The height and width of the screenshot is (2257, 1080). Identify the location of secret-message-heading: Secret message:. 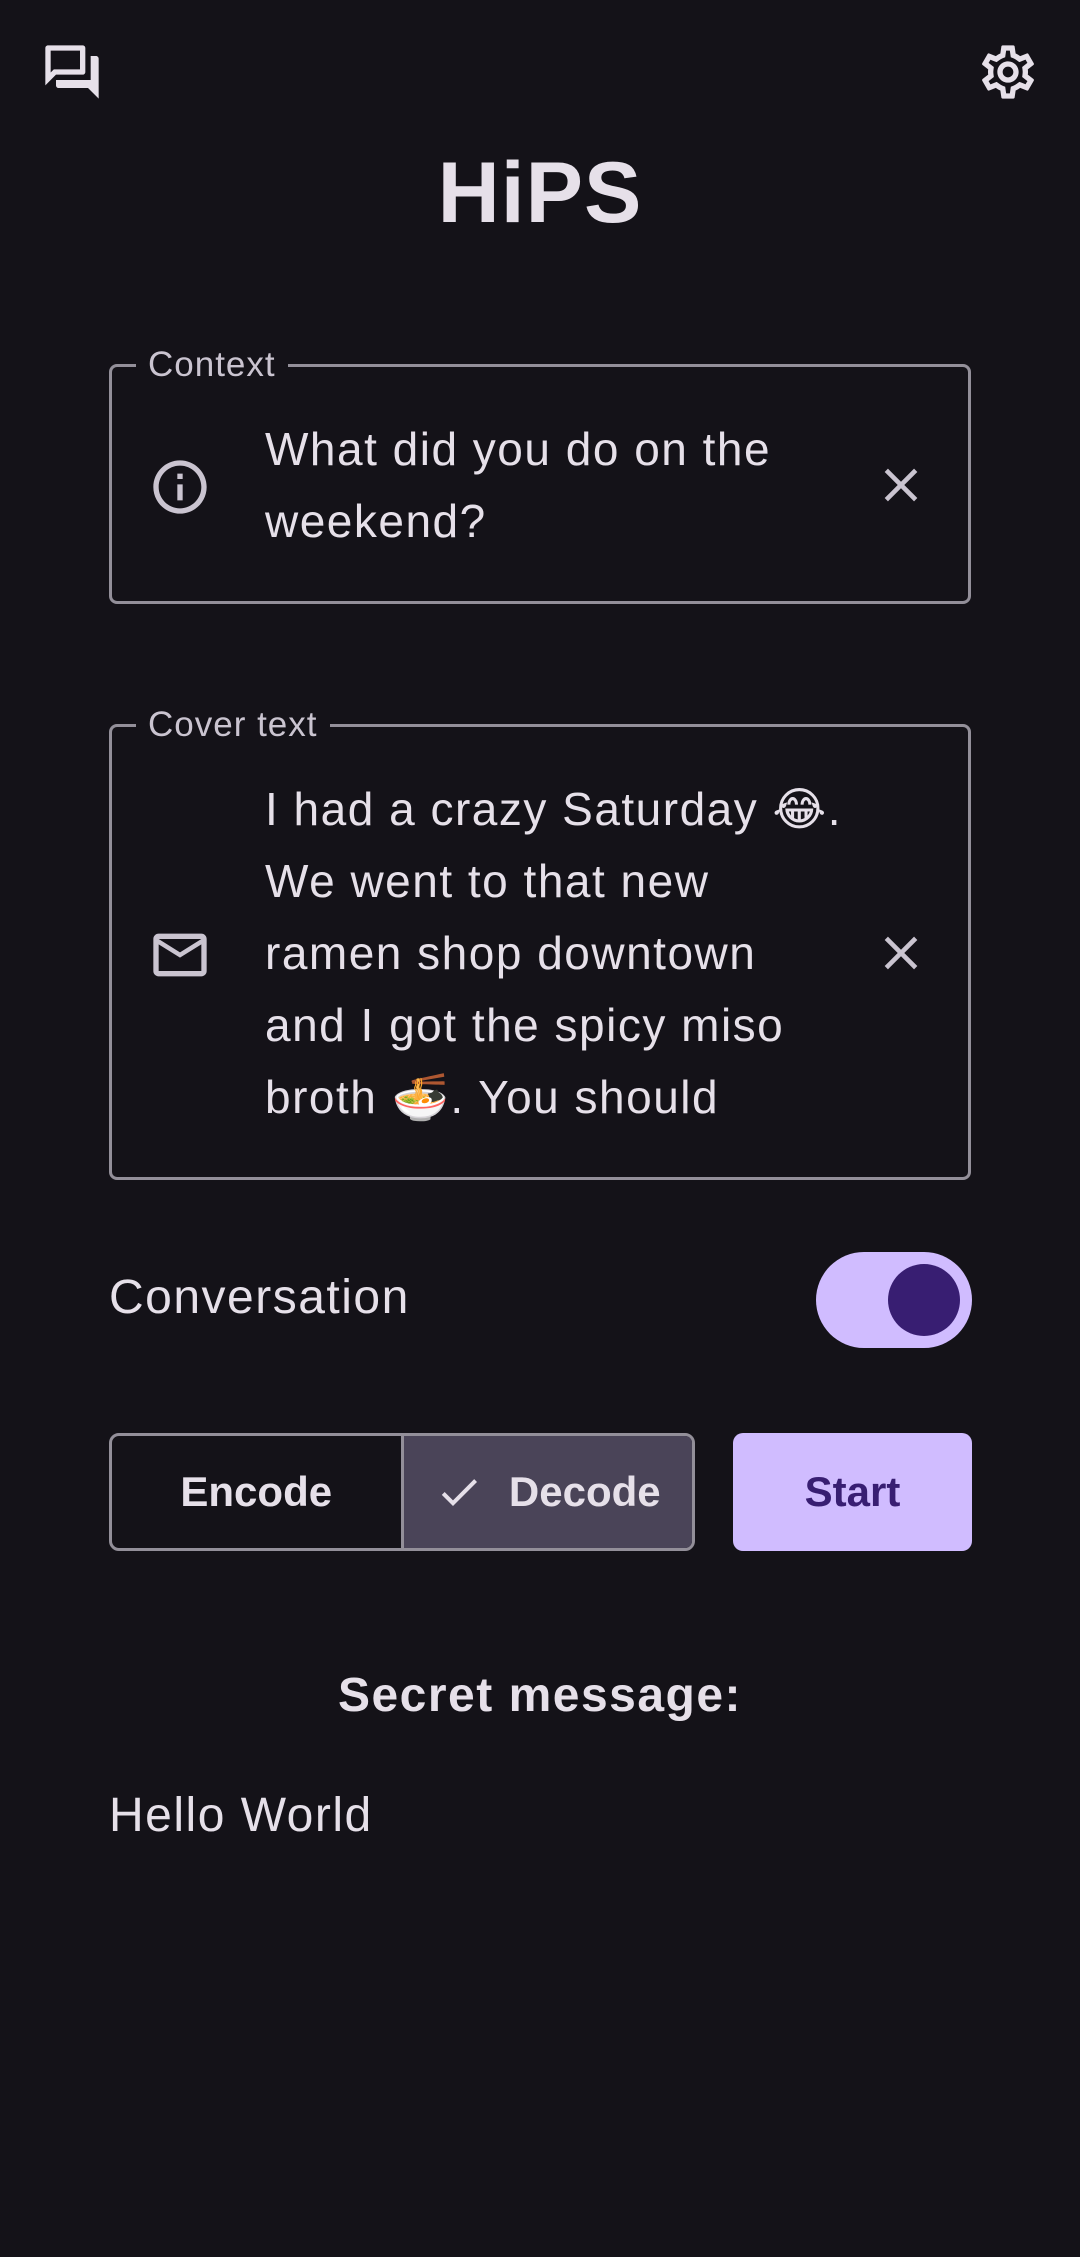
(540, 1695).